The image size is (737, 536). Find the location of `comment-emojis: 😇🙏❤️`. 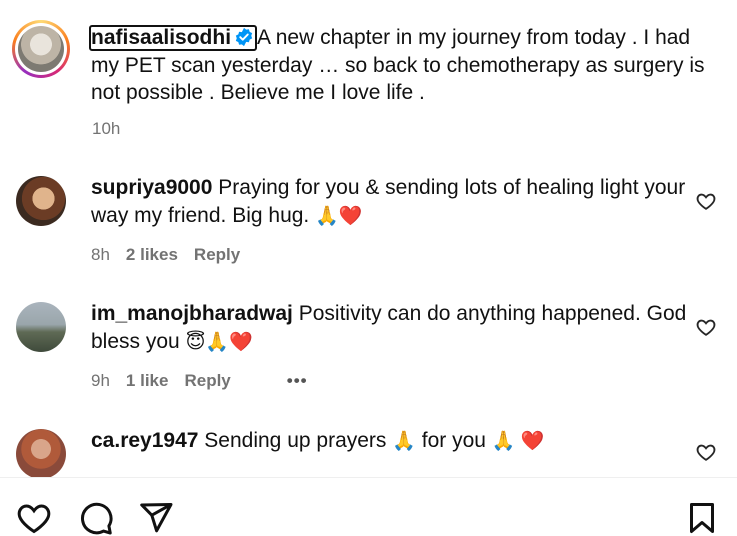

comment-emojis: 😇🙏❤️ is located at coordinates (219, 342).